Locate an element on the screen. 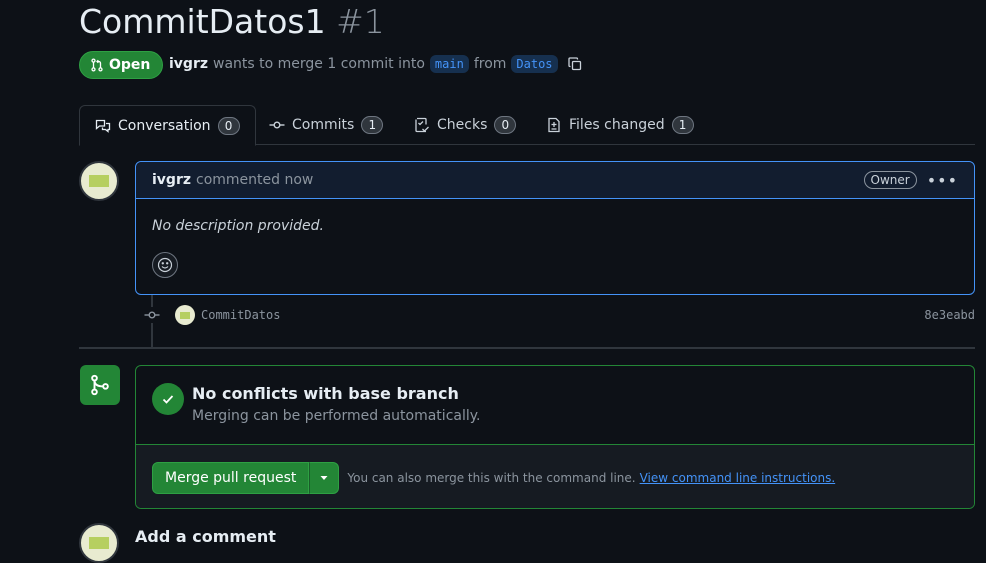  add-reaction-button is located at coordinates (165, 265).